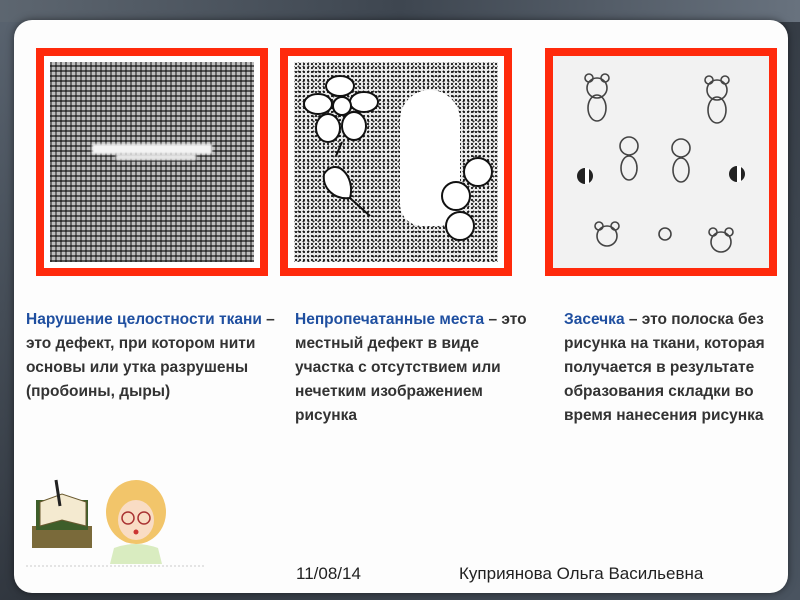 This screenshot has height=600, width=800. Describe the element at coordinates (328, 573) in the screenshot. I see `footer-date: 11/08/14` at that location.